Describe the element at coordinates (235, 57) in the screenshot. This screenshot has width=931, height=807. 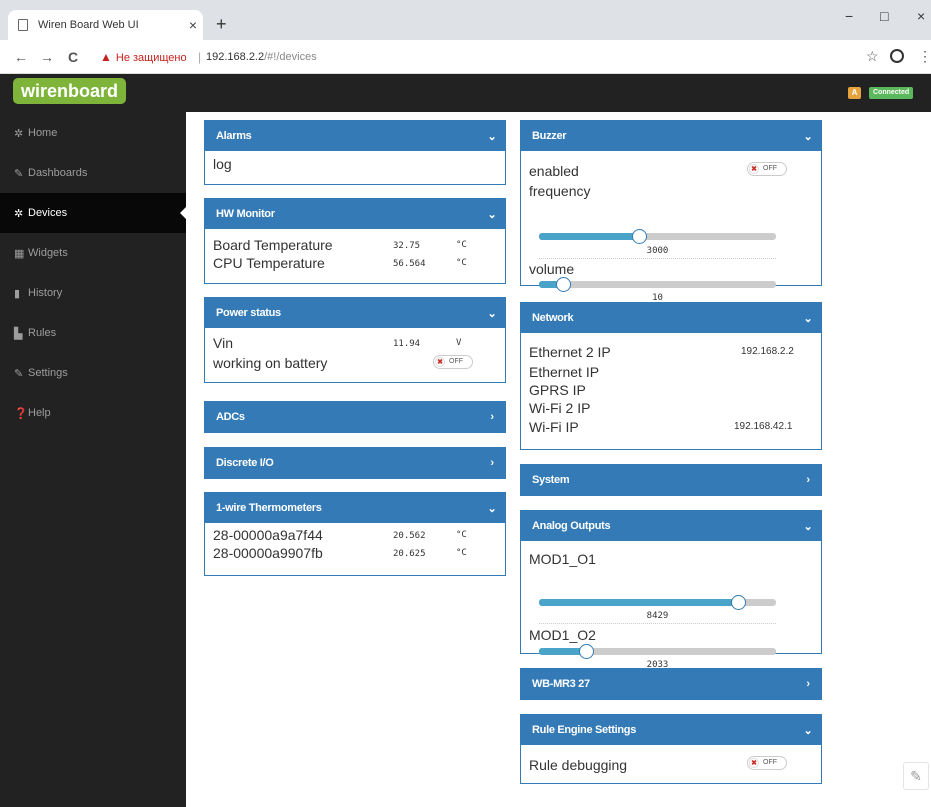
I see `url-host: 192.168.2.2` at that location.